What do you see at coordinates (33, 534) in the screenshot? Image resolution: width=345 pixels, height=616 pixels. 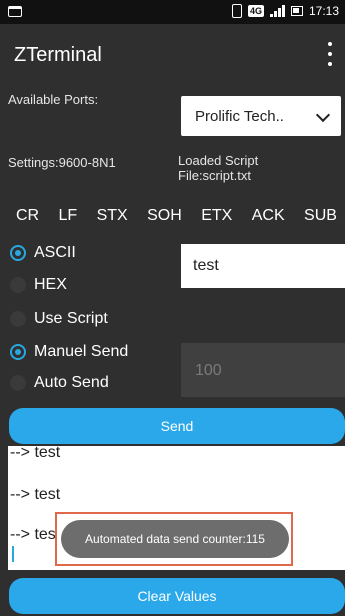 I see `log-line: --> tes` at bounding box center [33, 534].